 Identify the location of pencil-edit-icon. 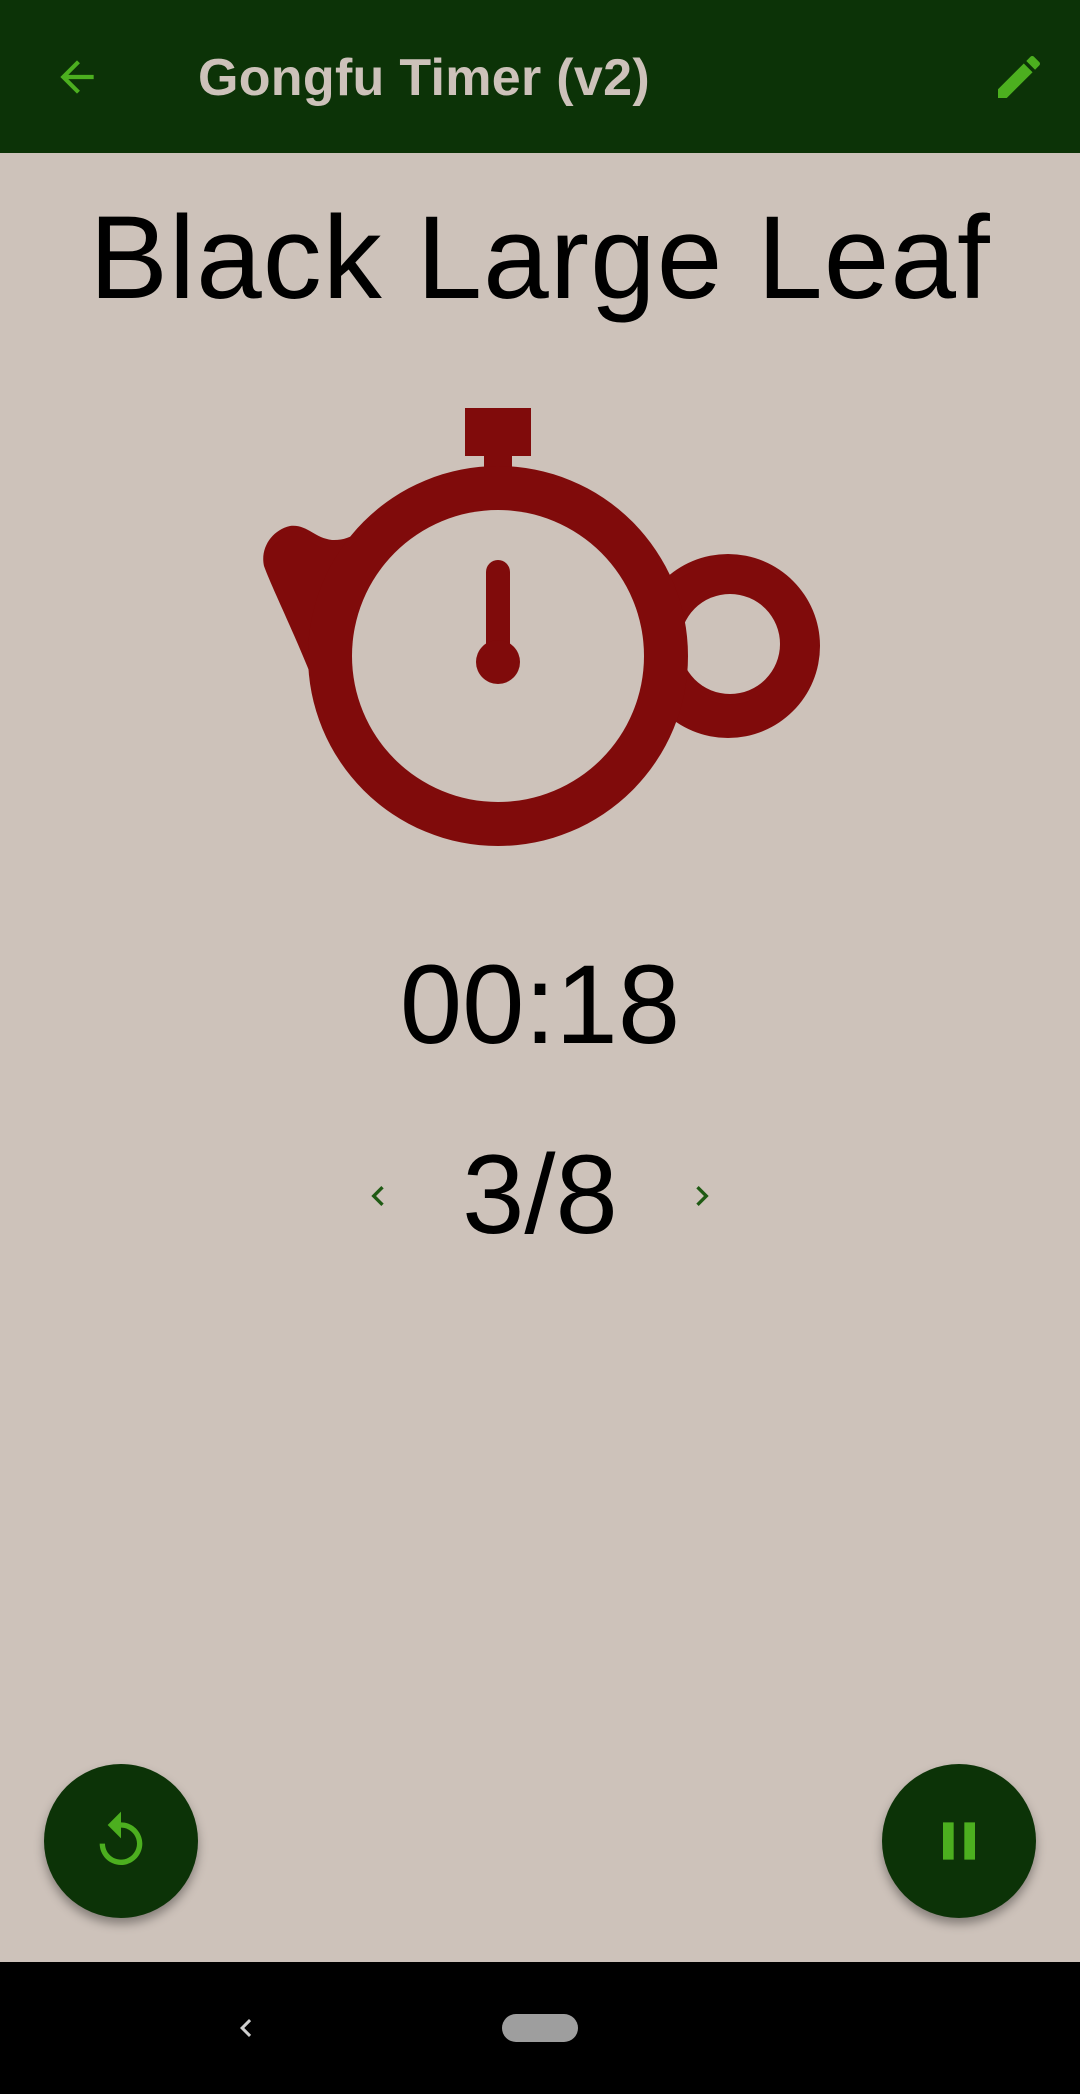
(1019, 76).